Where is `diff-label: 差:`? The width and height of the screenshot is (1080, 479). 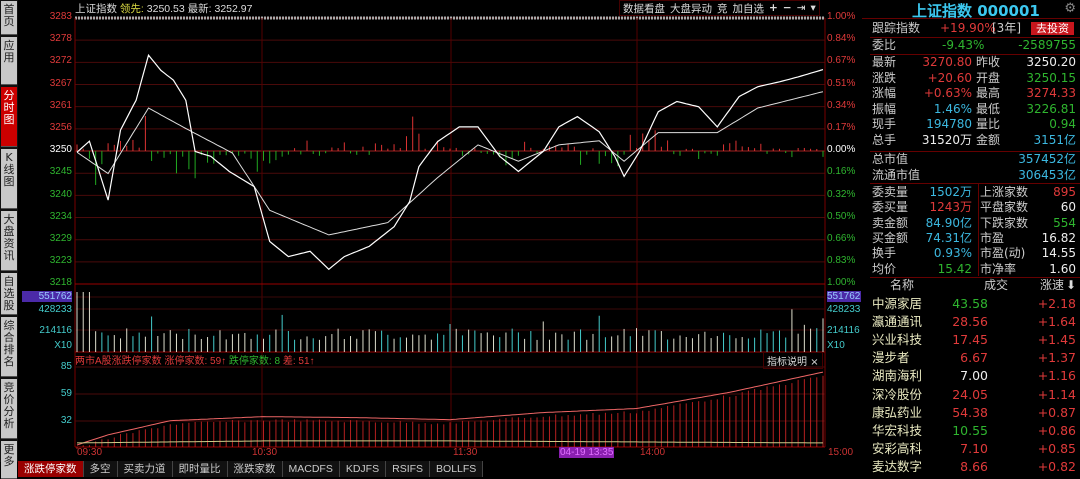
diff-label: 差: is located at coordinates (289, 361).